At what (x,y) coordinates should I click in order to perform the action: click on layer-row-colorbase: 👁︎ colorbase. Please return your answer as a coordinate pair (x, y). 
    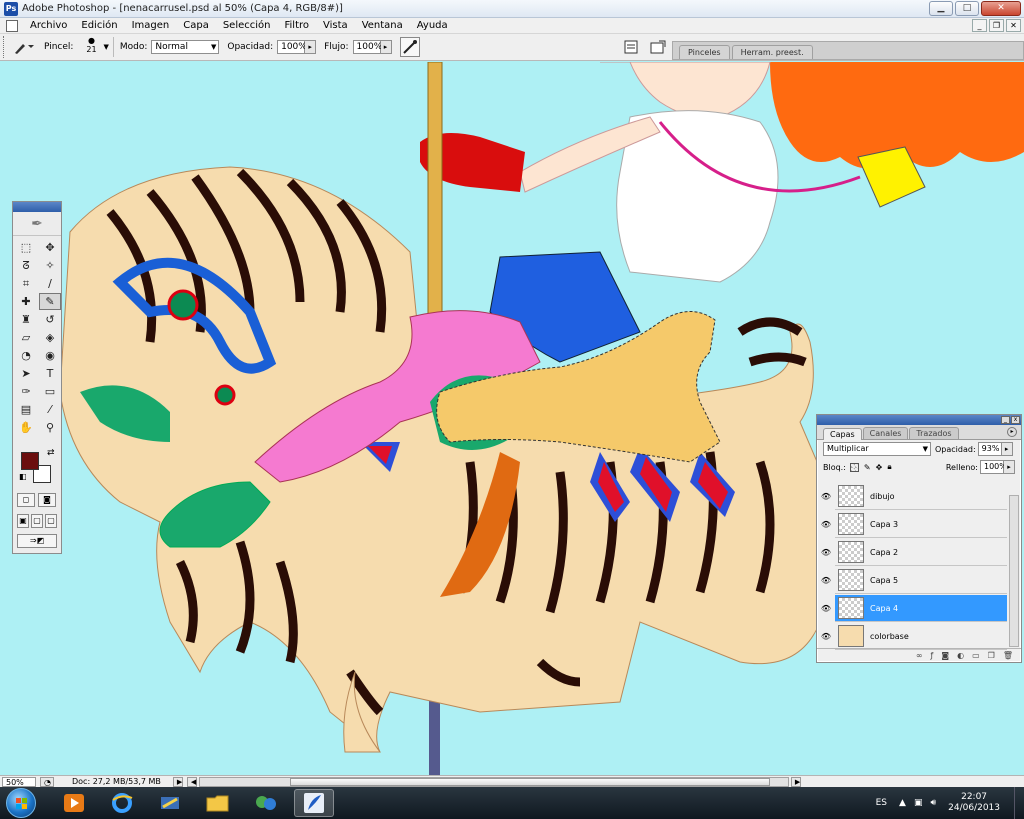
    Looking at the image, I should click on (914, 636).